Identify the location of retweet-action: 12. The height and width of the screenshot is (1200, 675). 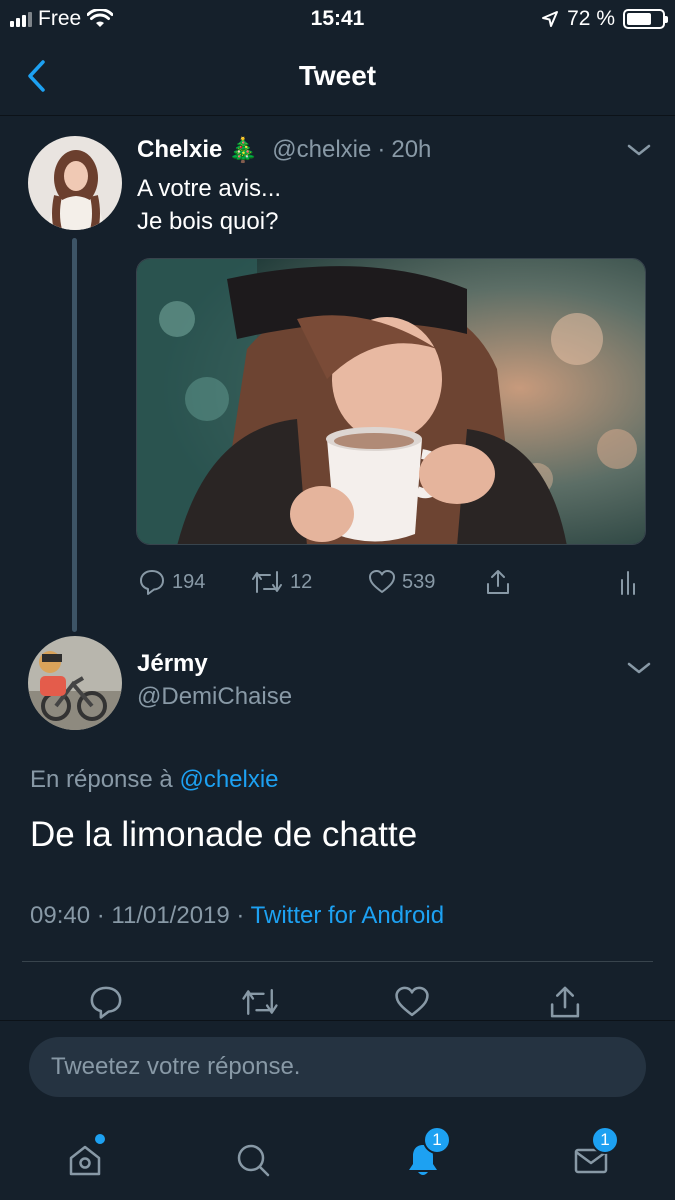
(281, 582).